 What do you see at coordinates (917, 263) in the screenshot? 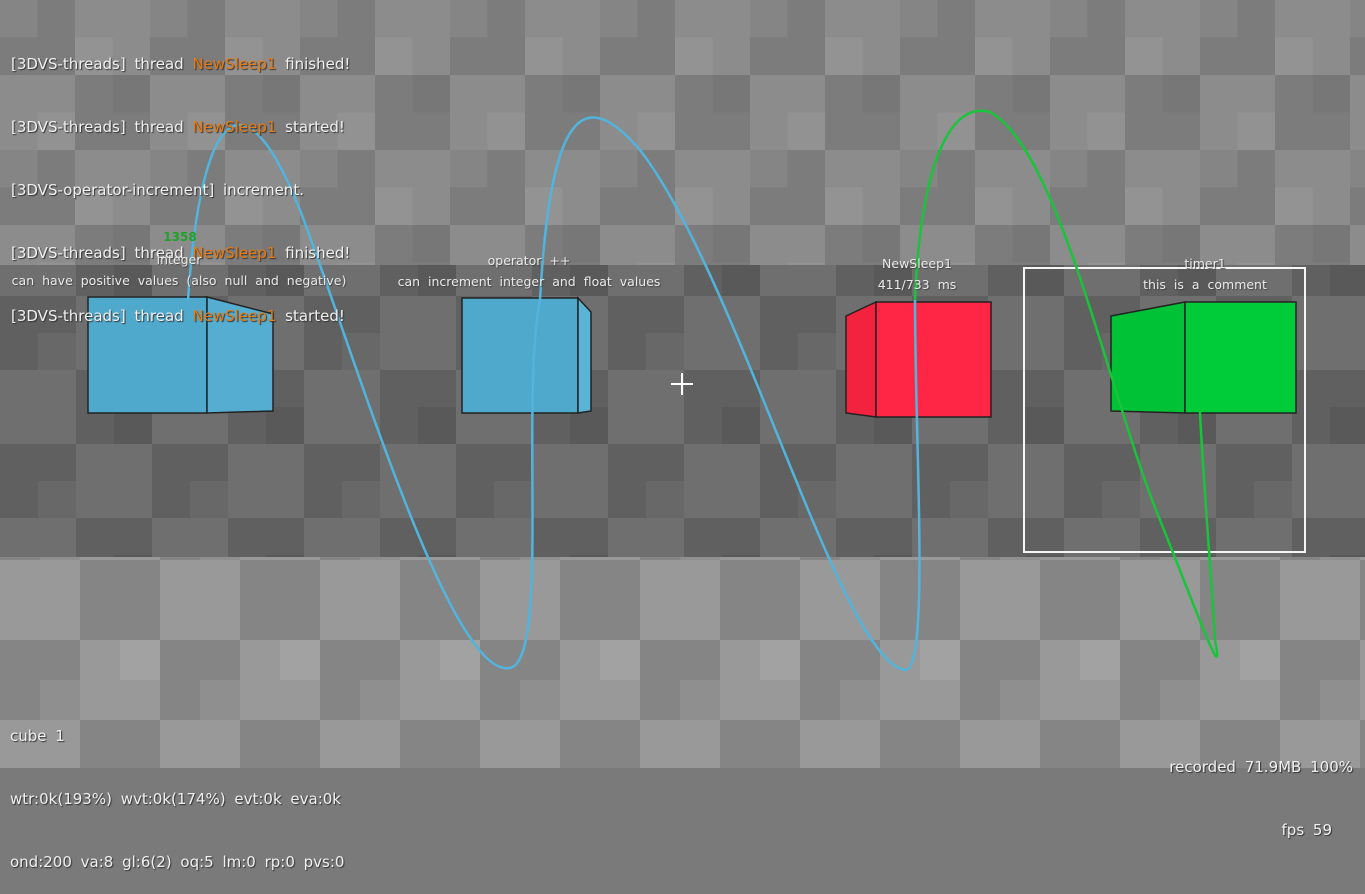
I see `sleep-title-label: NewSleep1` at bounding box center [917, 263].